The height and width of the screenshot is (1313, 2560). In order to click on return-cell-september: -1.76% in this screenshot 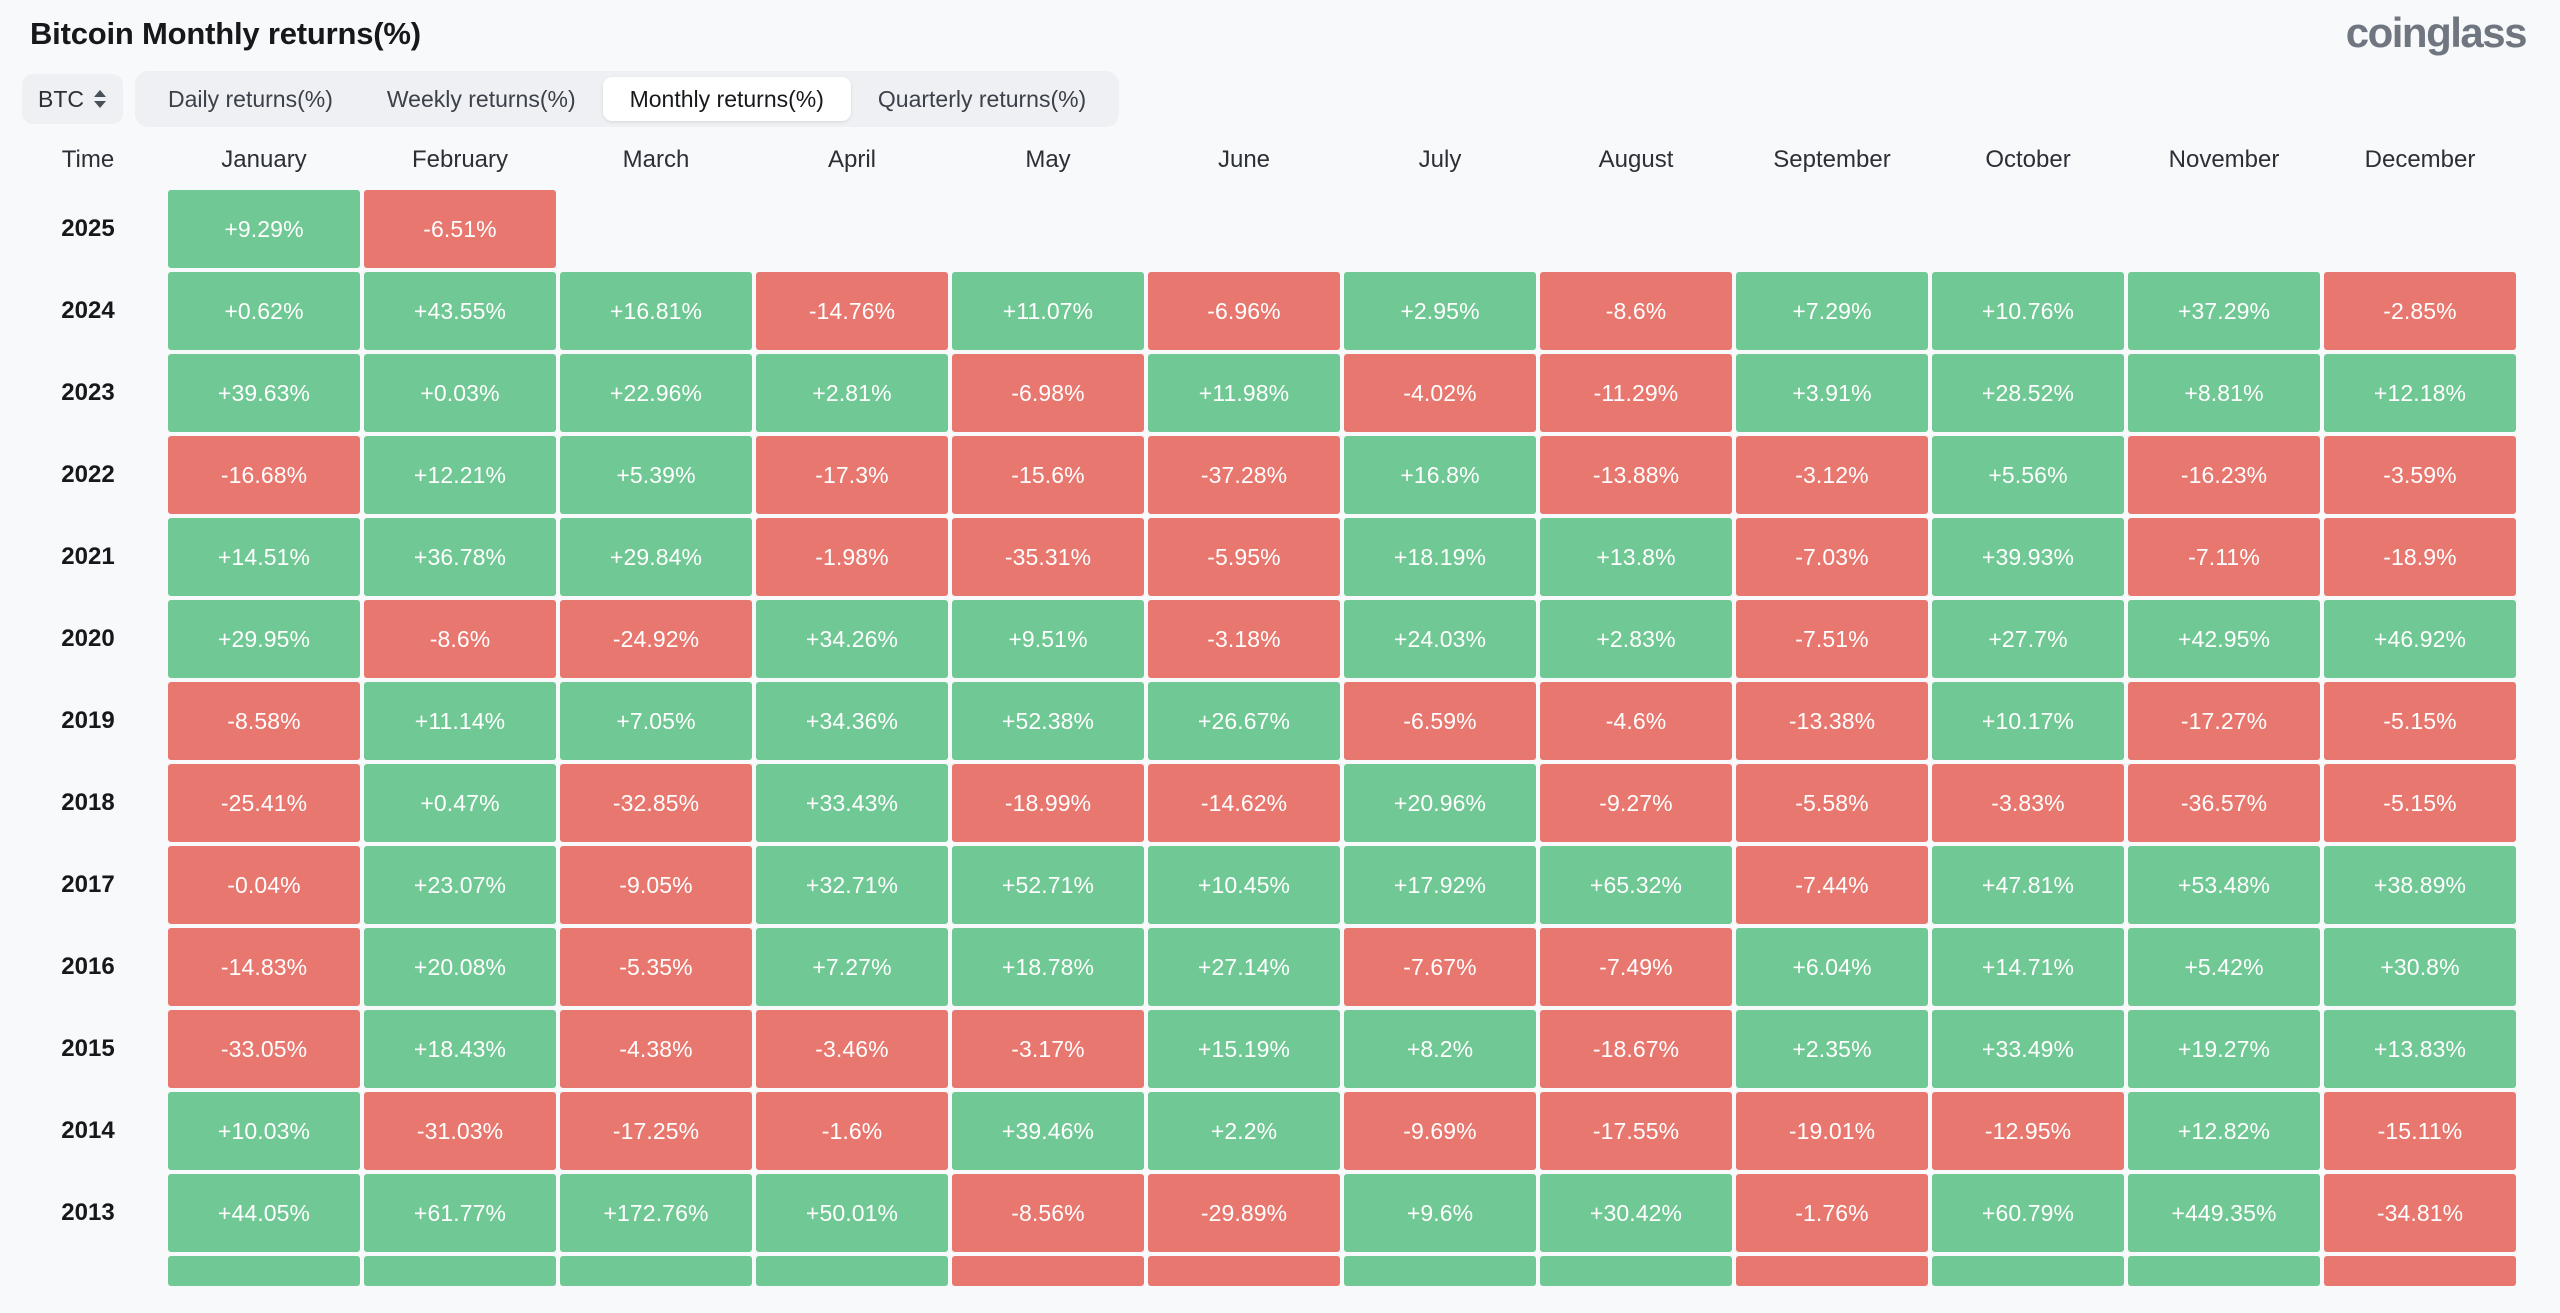, I will do `click(1832, 1213)`.